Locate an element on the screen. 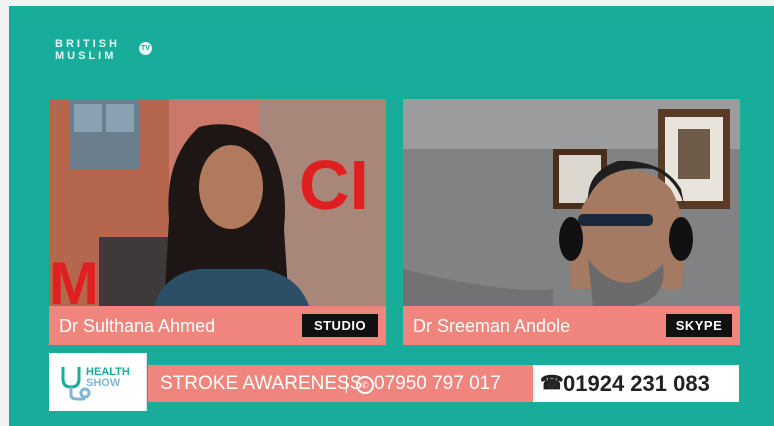  logo-line2: MUSLIM is located at coordinates (86, 56).